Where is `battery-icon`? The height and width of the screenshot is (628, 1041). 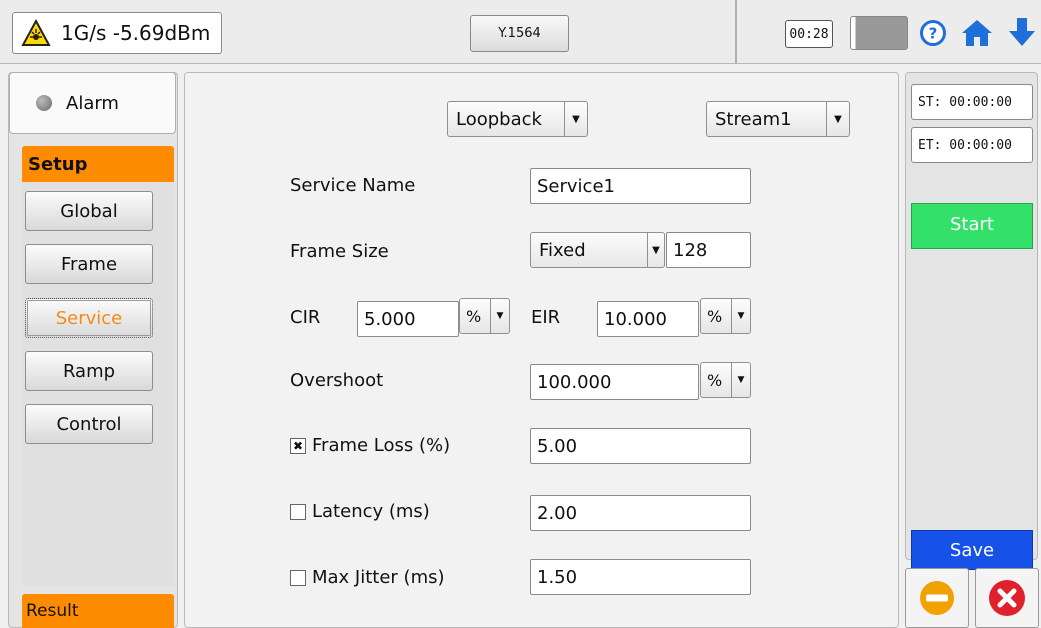
battery-icon is located at coordinates (879, 33).